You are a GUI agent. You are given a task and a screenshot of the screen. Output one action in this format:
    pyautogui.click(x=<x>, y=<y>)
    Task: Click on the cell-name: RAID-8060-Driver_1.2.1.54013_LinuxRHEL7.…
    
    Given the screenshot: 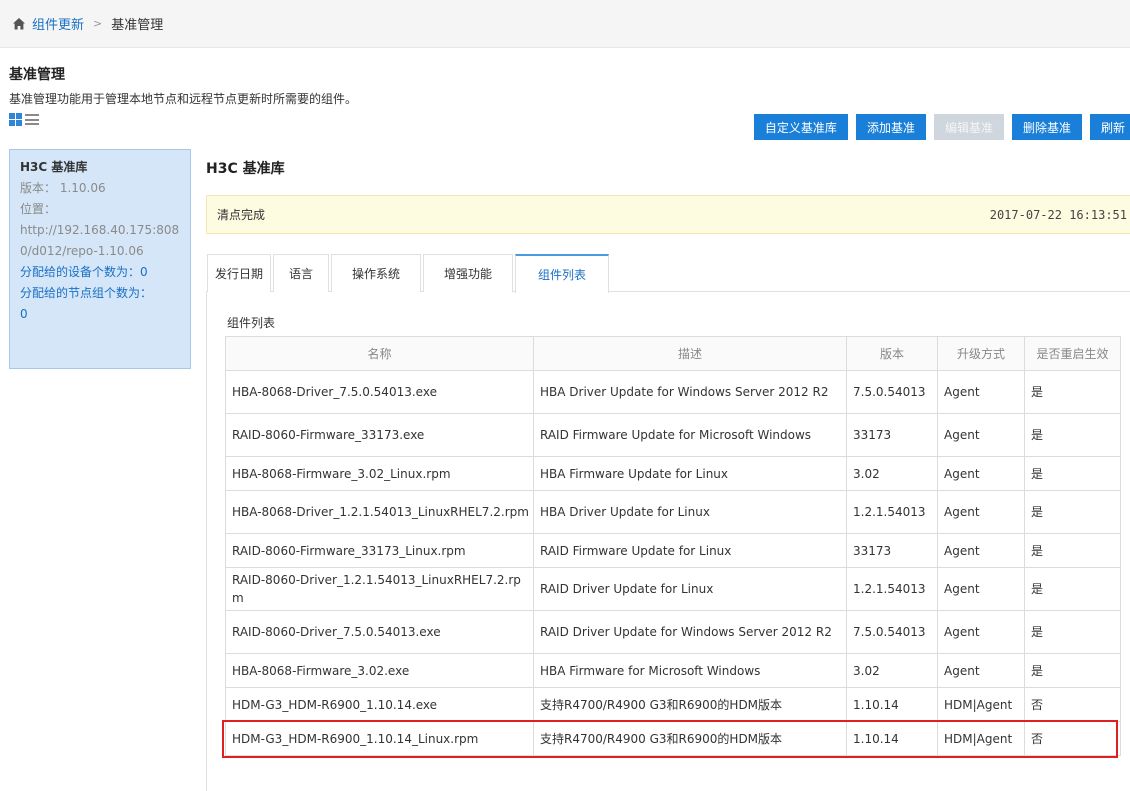 What is the action you would take?
    pyautogui.click(x=379, y=589)
    